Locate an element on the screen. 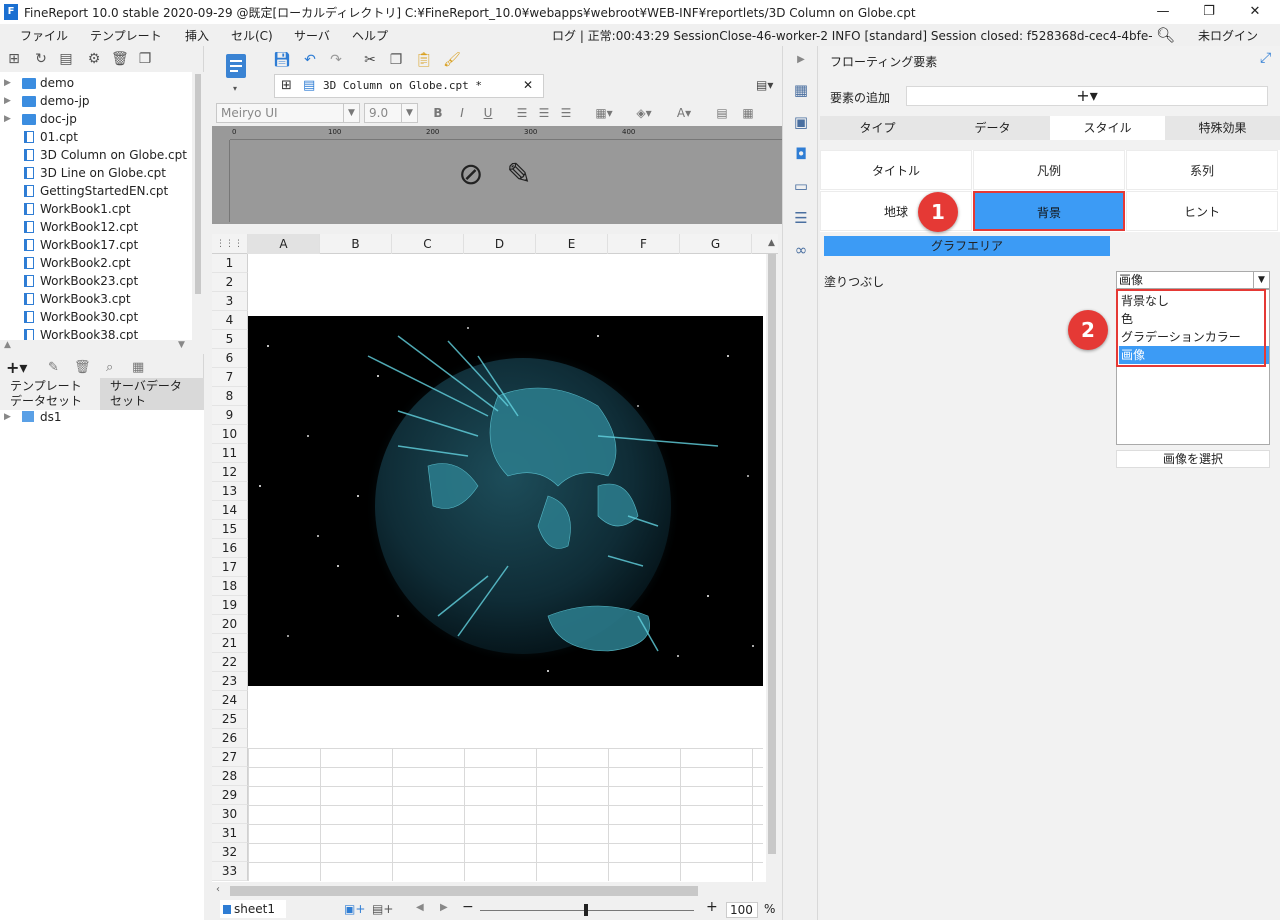  horizontal-scrollbar: ‹ is located at coordinates (491, 890).